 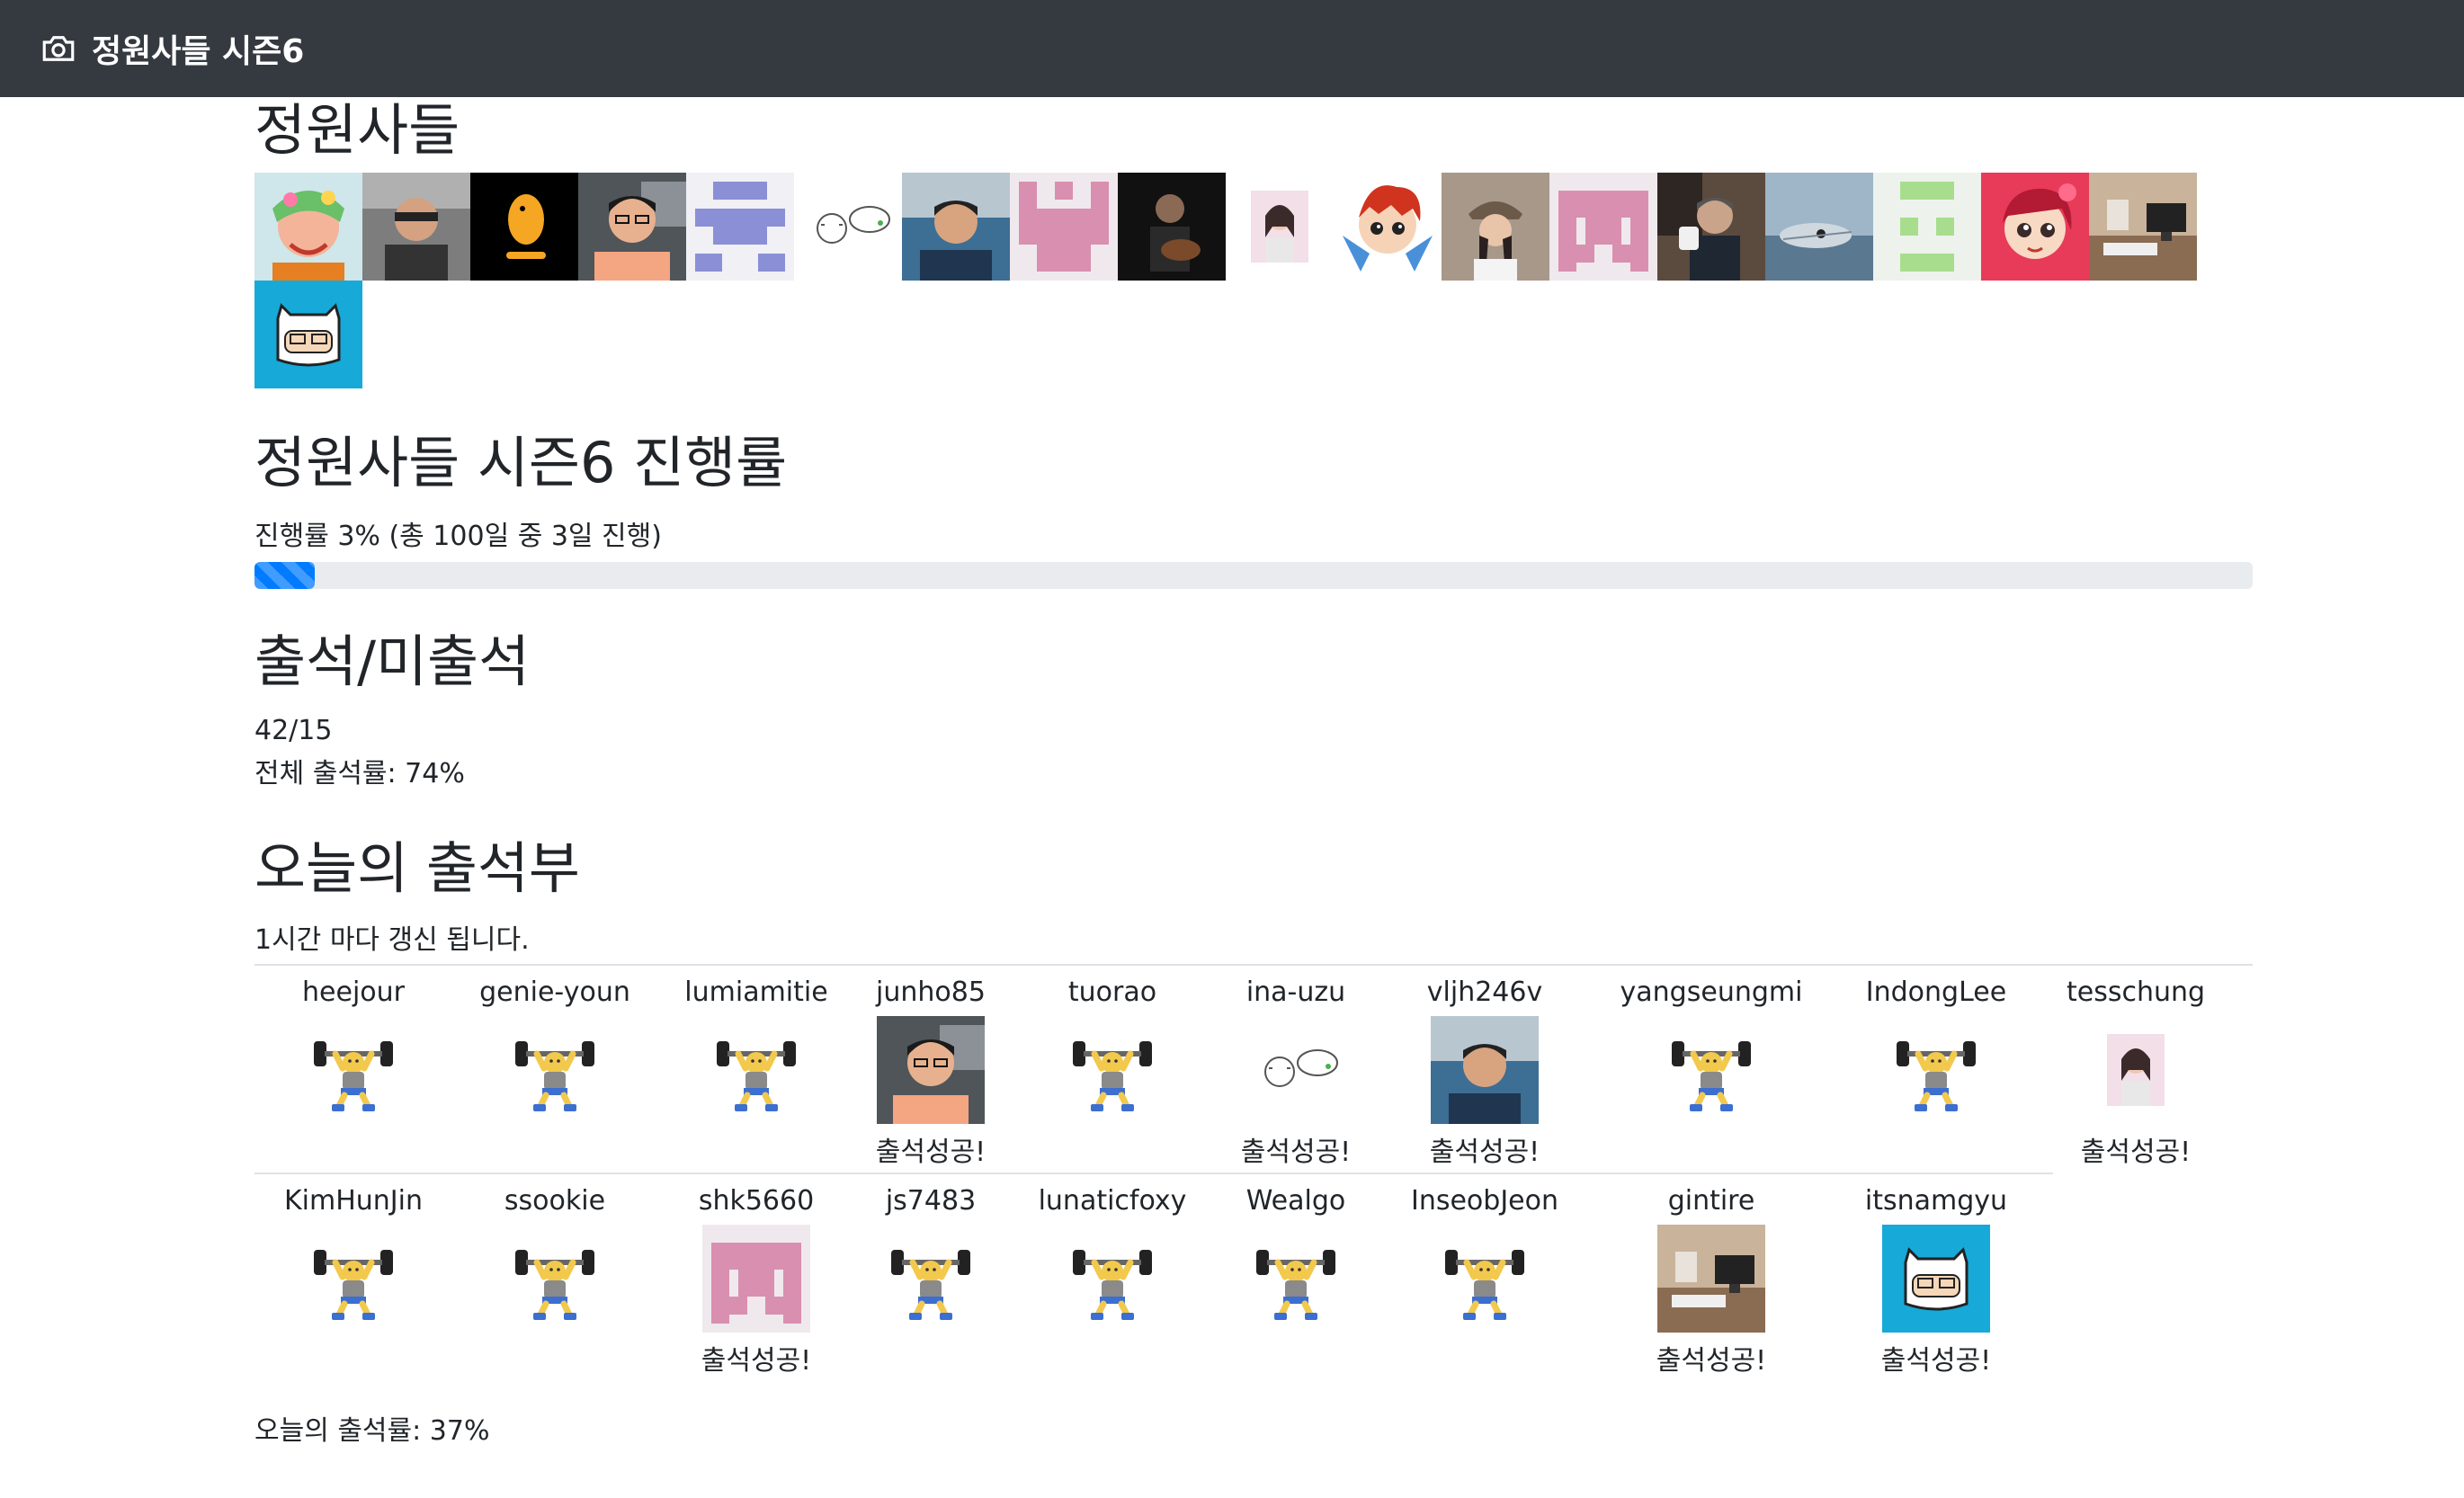 What do you see at coordinates (1819, 227) in the screenshot?
I see `avatar-lunaticfoxy` at bounding box center [1819, 227].